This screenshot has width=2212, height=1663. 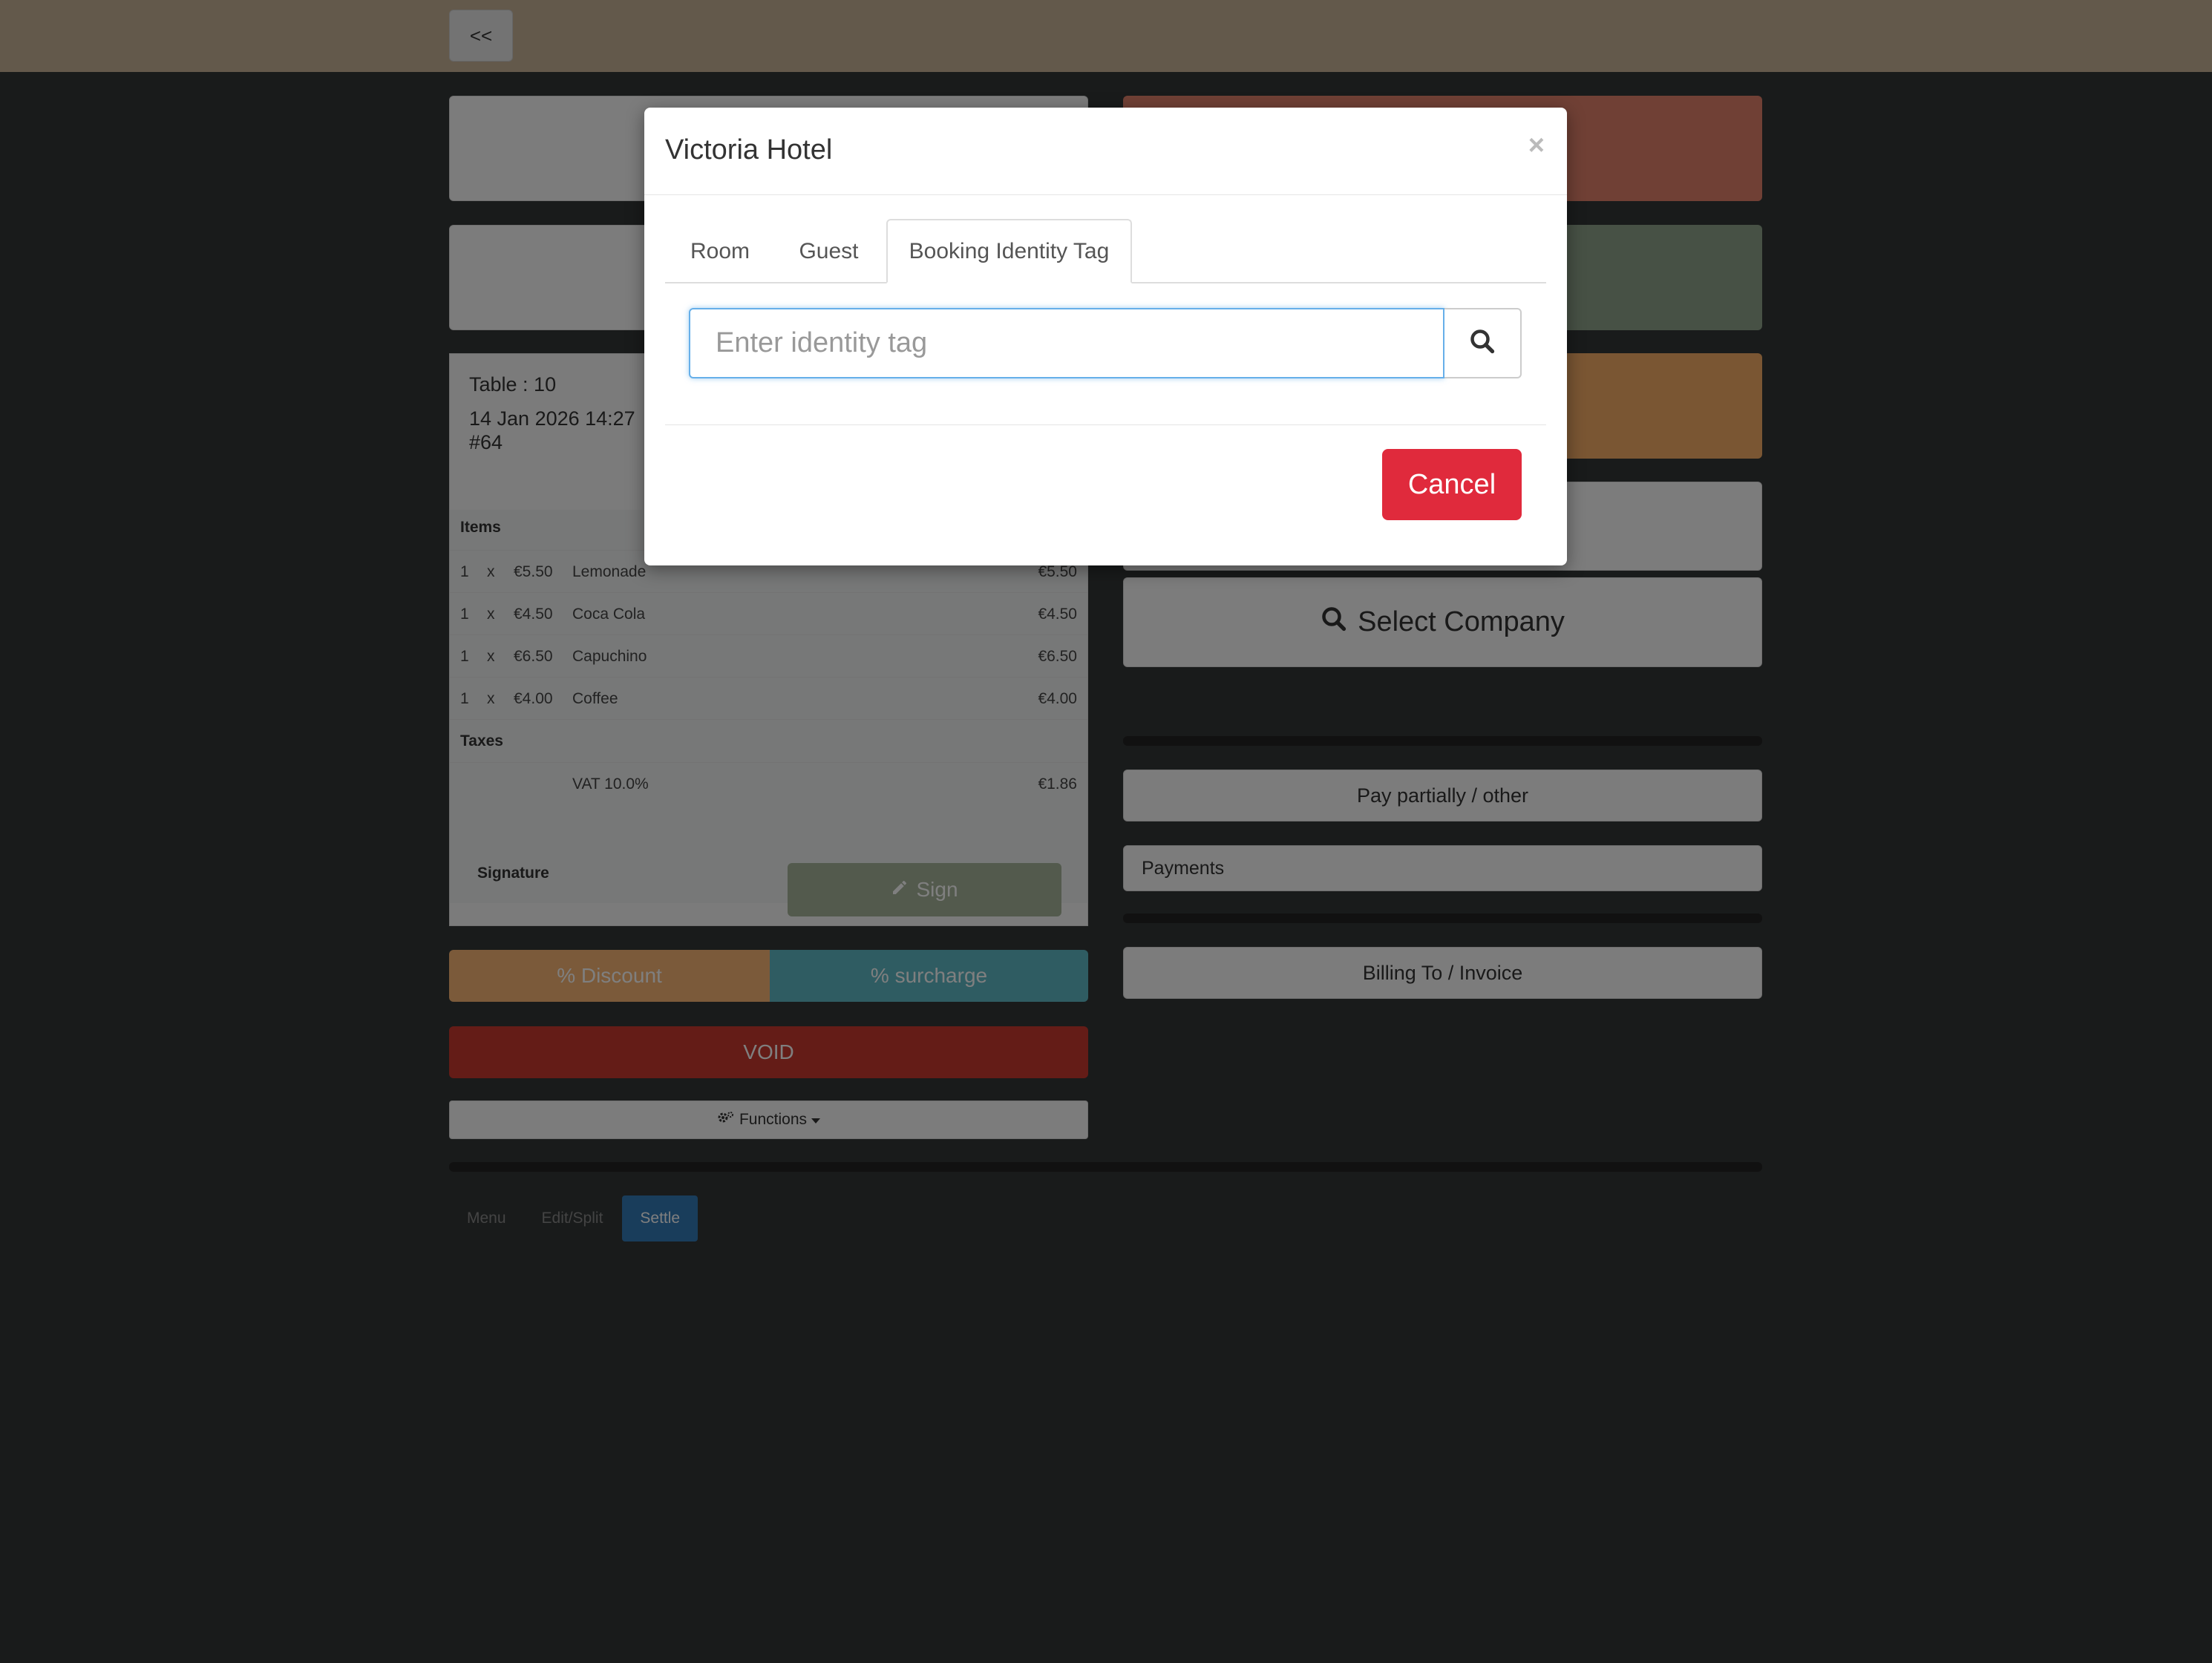 What do you see at coordinates (1452, 484) in the screenshot?
I see `cancel-button: Cancel` at bounding box center [1452, 484].